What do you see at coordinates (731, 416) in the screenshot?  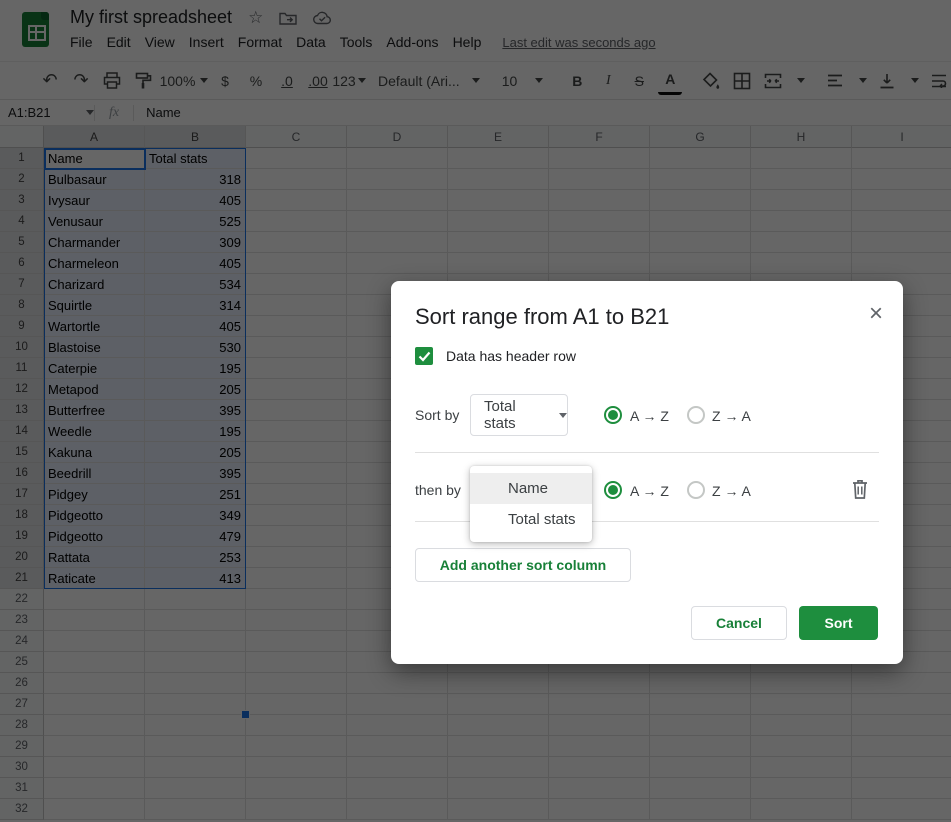 I see `sortby-desc-label: Z → A` at bounding box center [731, 416].